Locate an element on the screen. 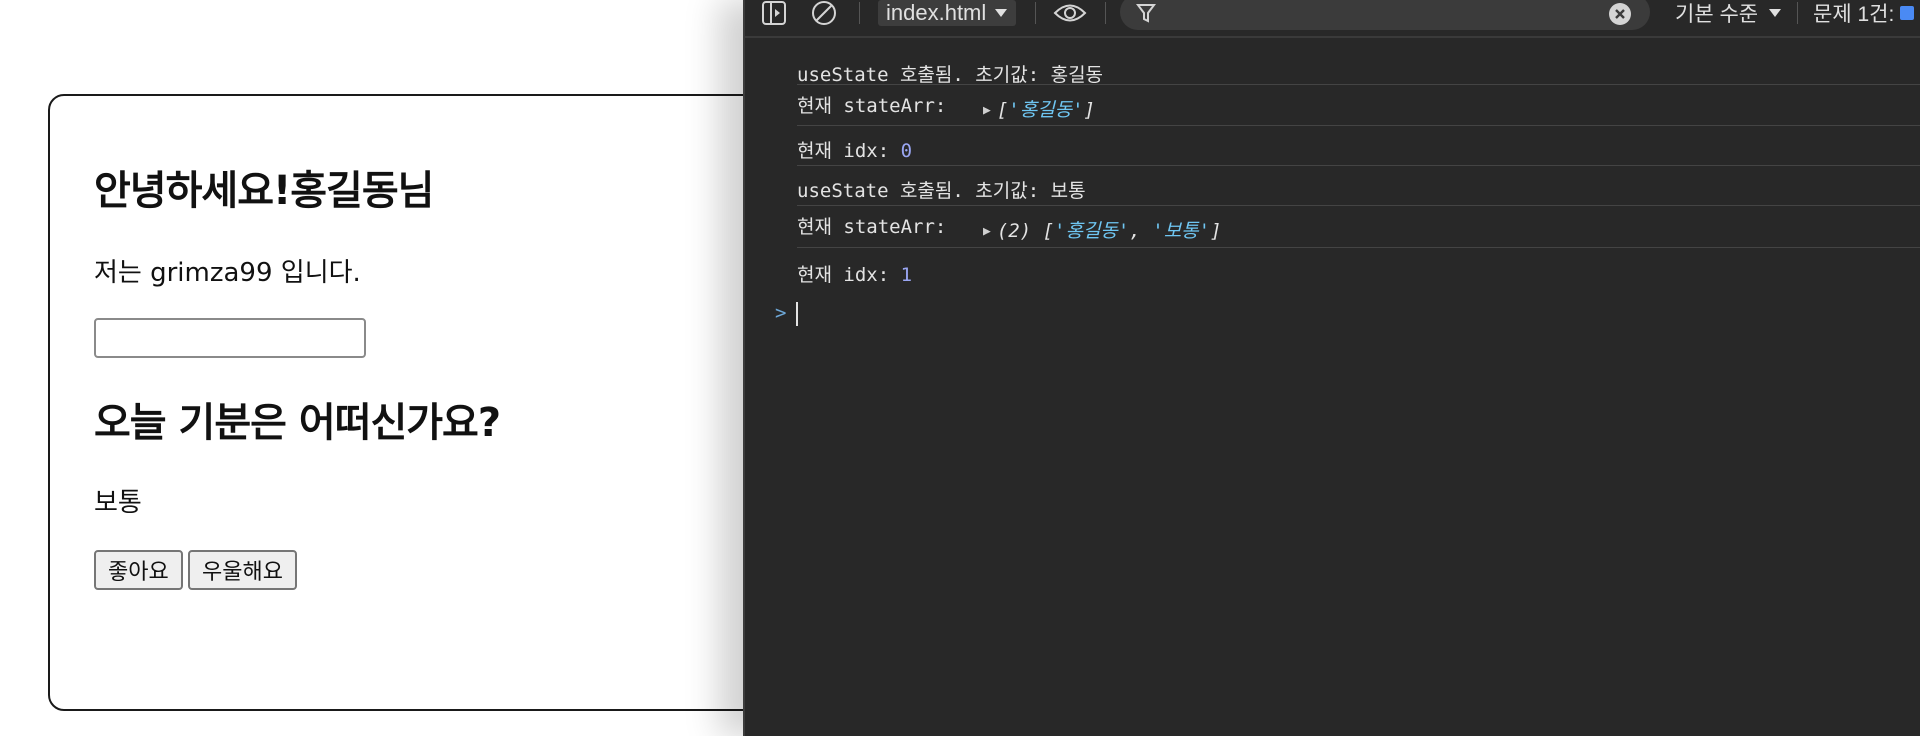  good-mood-button: 좋아요 is located at coordinates (138, 570).